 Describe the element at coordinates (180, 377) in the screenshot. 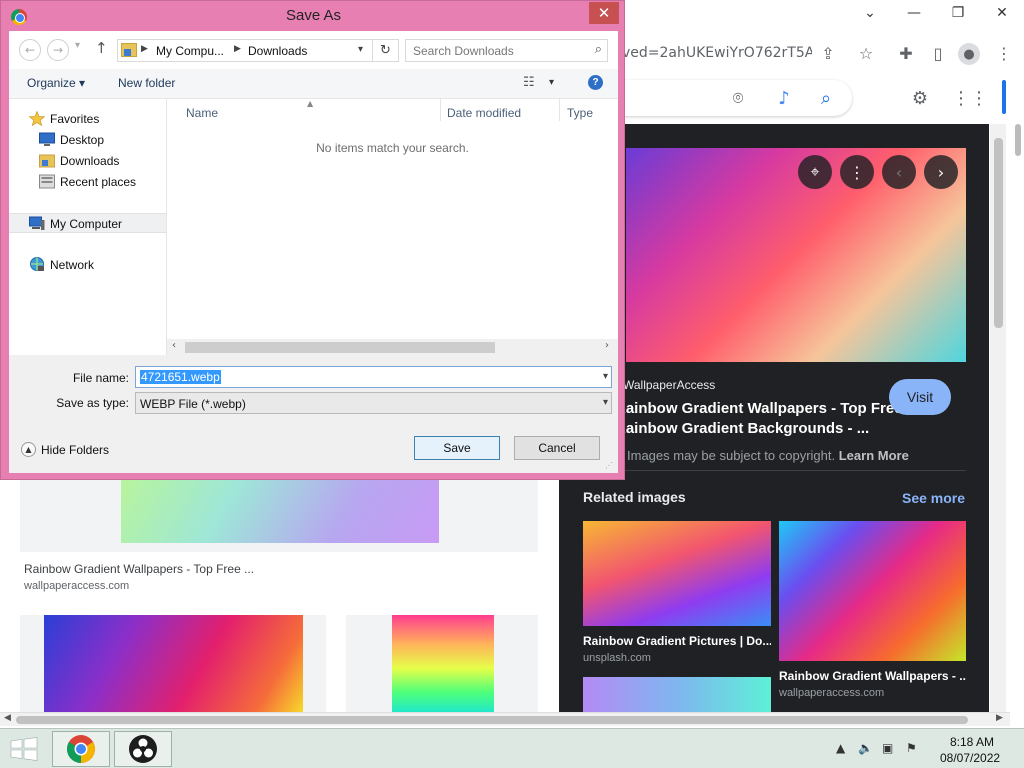

I see `file-name-value: 4721651.webp` at that location.